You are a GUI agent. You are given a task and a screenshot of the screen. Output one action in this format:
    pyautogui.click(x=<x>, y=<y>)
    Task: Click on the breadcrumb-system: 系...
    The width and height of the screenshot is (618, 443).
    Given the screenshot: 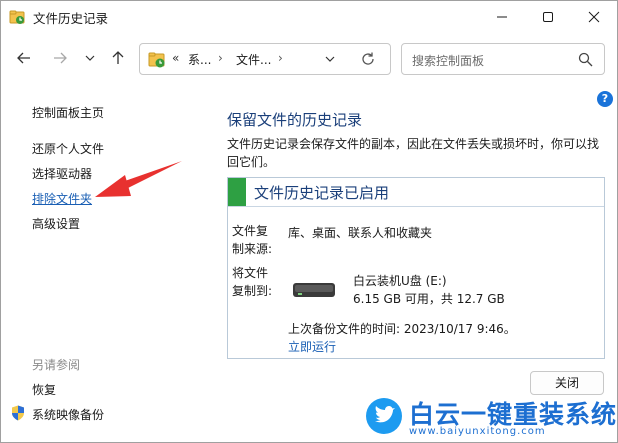 What is the action you would take?
    pyautogui.click(x=199, y=59)
    